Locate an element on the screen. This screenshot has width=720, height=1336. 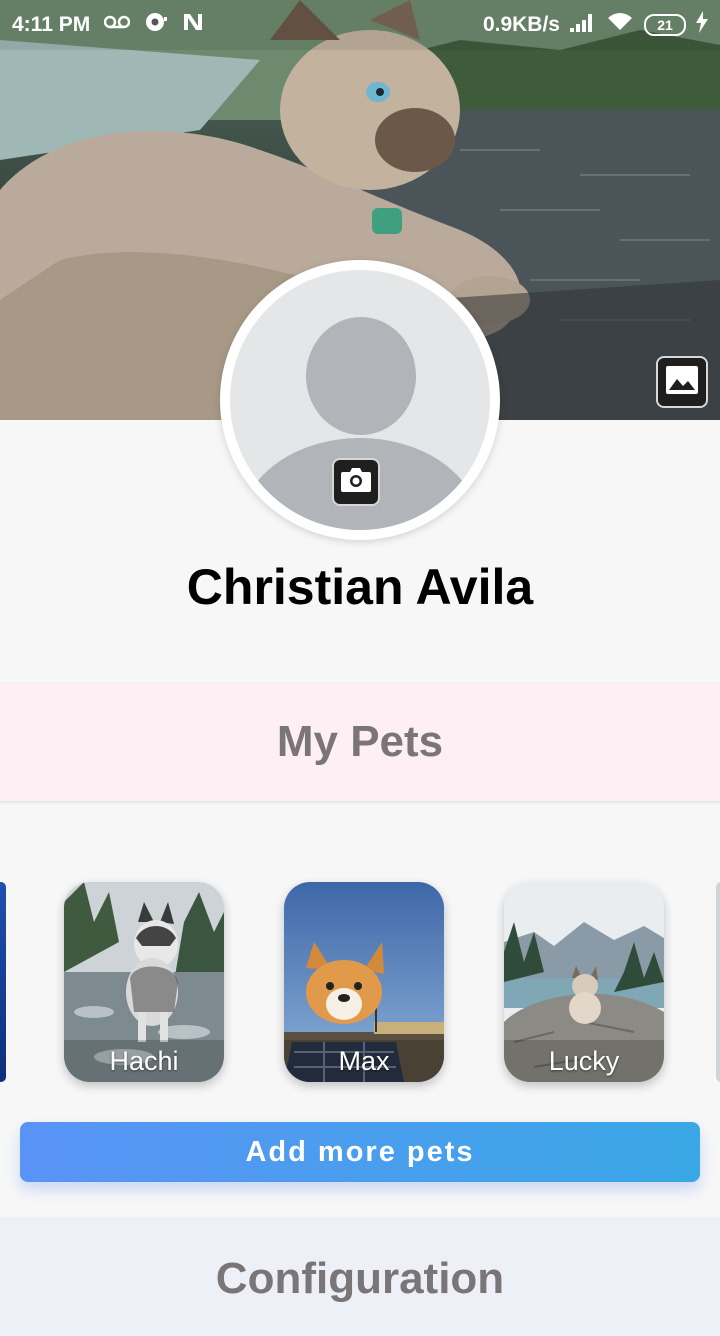
pet-name-label: Lucky is located at coordinates (584, 1061).